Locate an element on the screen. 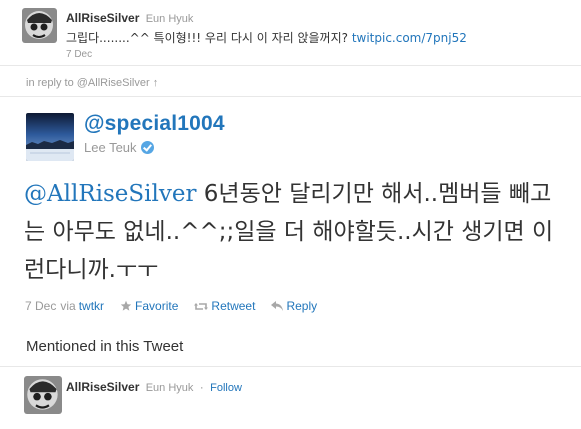  main-screen-name: @special1004 is located at coordinates (154, 124).